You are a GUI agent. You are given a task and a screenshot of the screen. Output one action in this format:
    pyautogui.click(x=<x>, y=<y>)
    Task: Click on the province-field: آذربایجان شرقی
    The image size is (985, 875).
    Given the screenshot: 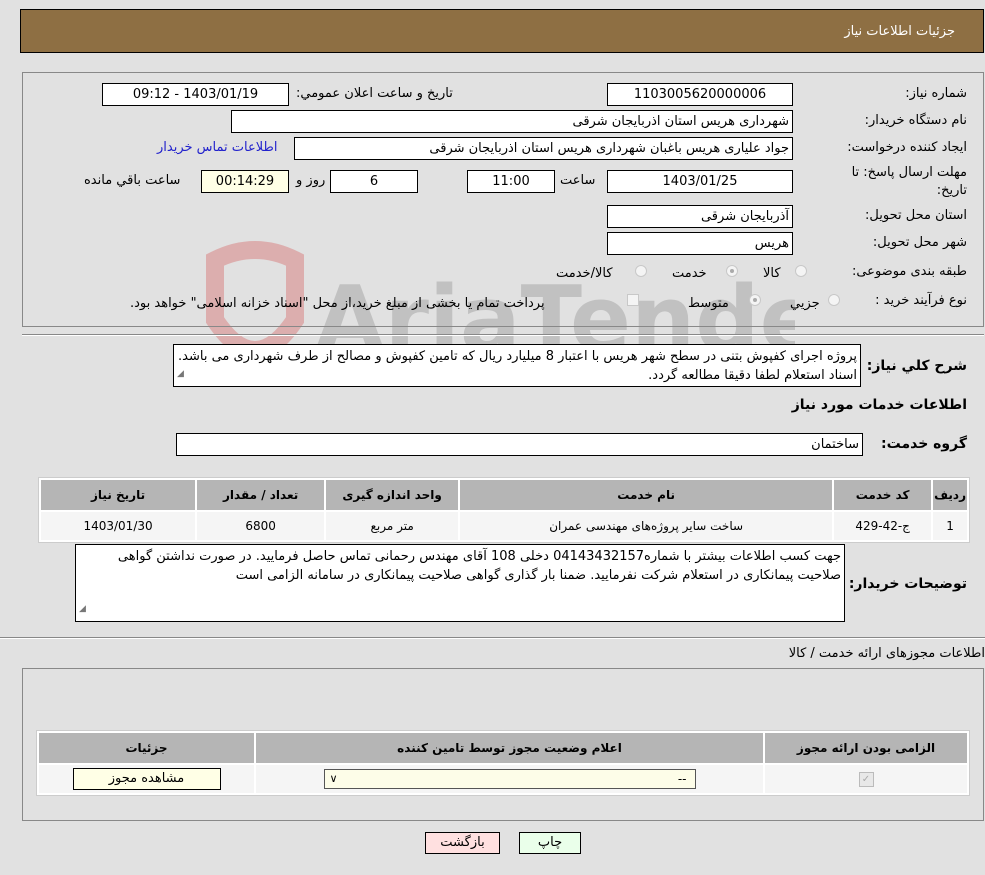 What is the action you would take?
    pyautogui.click(x=700, y=216)
    